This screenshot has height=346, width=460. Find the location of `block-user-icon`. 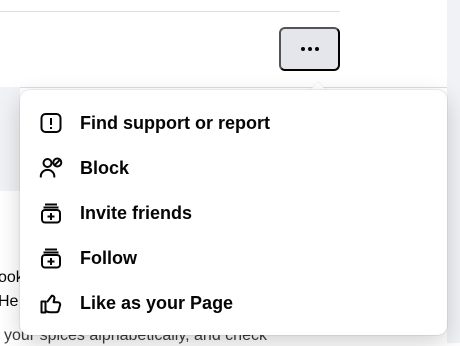

block-user-icon is located at coordinates (51, 168).